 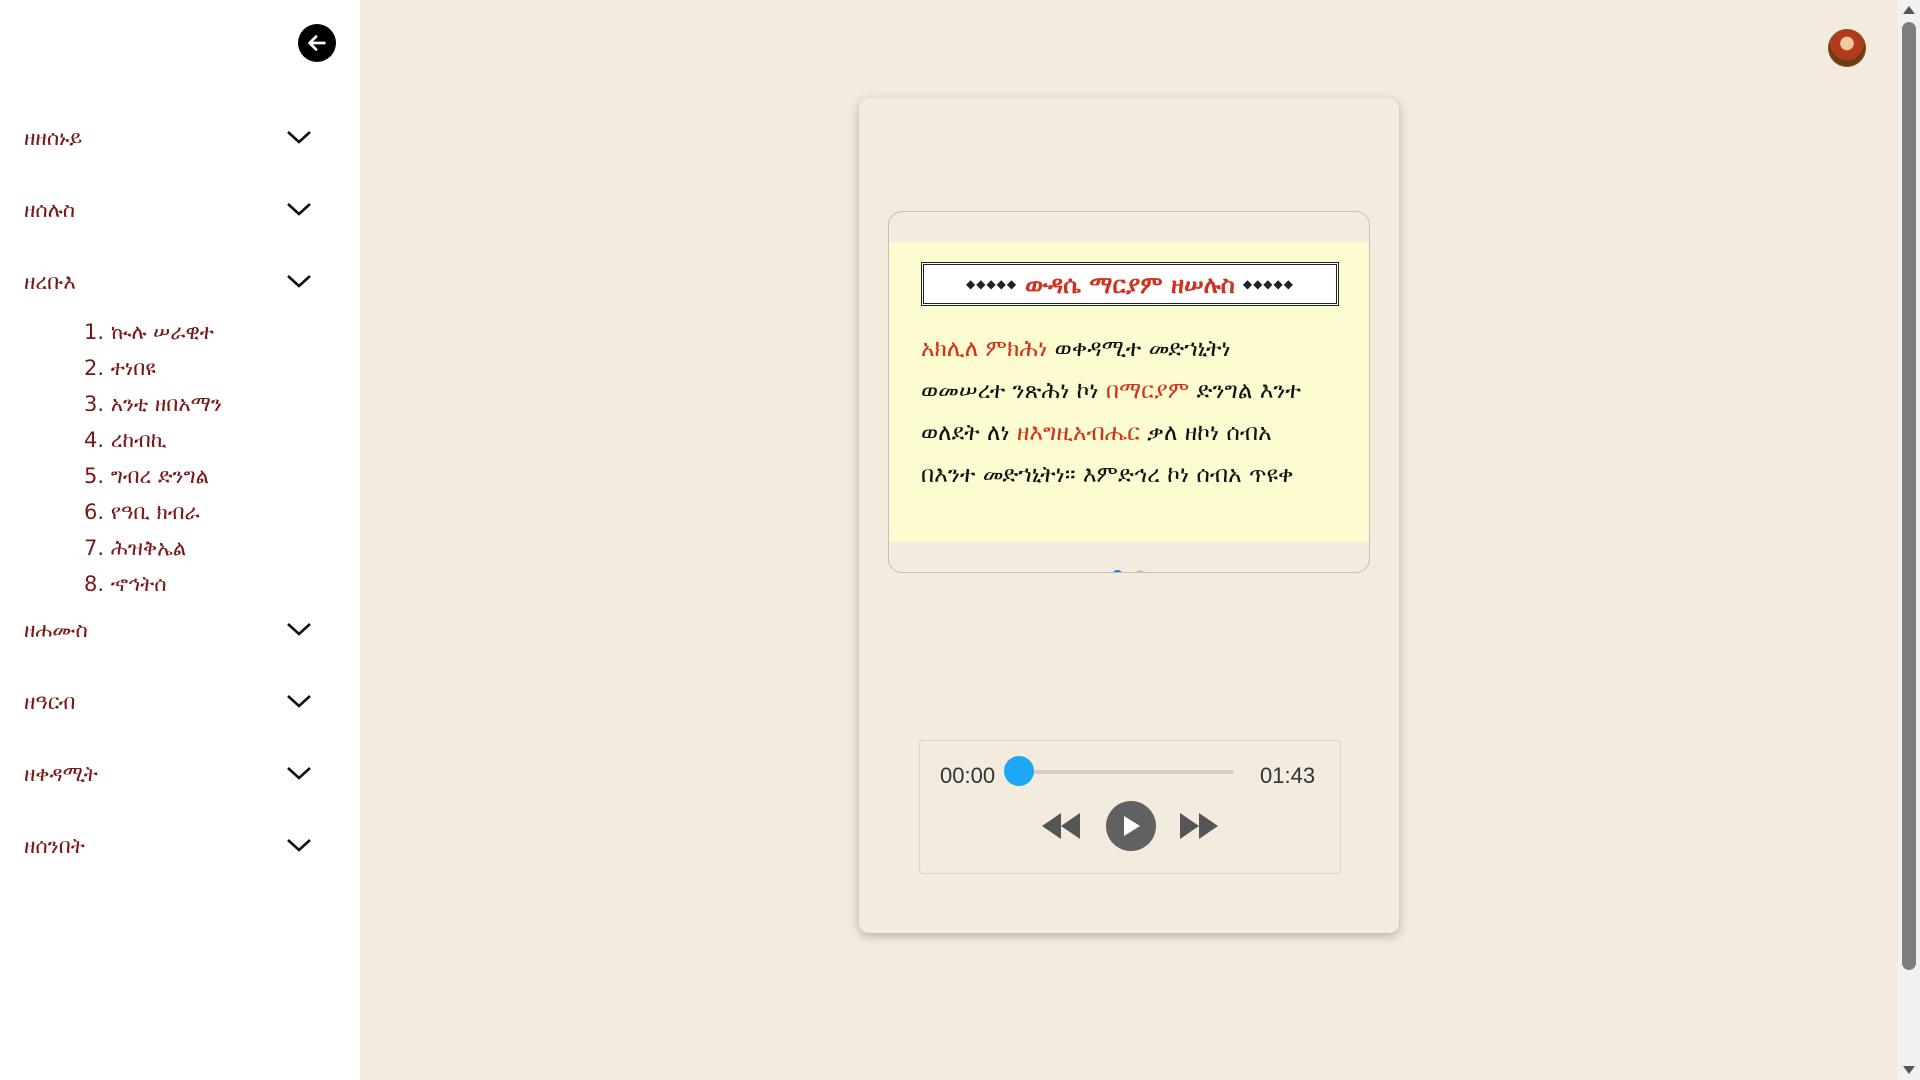 What do you see at coordinates (180, 548) in the screenshot?
I see `list-item: 7. ሕዝቅኤል` at bounding box center [180, 548].